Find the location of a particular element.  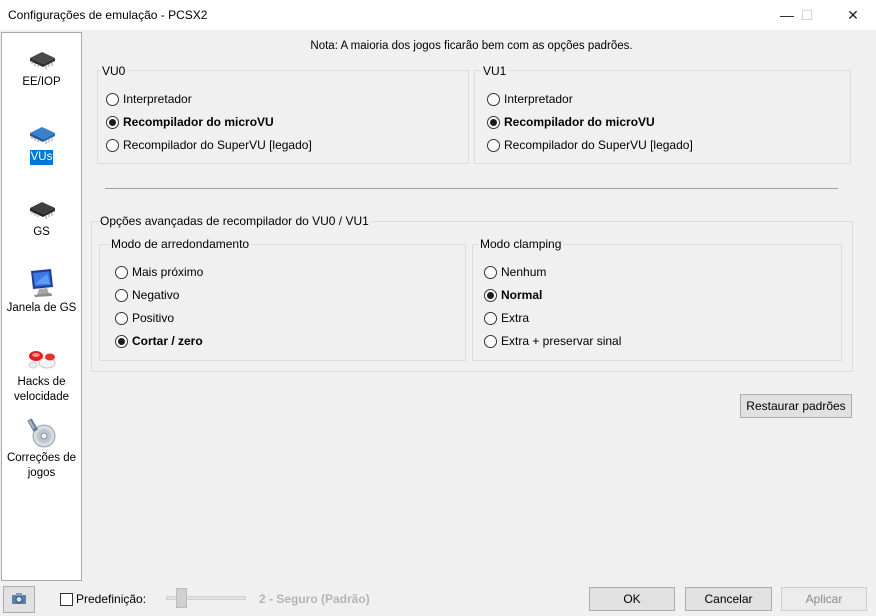

screenshot-button is located at coordinates (19, 599).